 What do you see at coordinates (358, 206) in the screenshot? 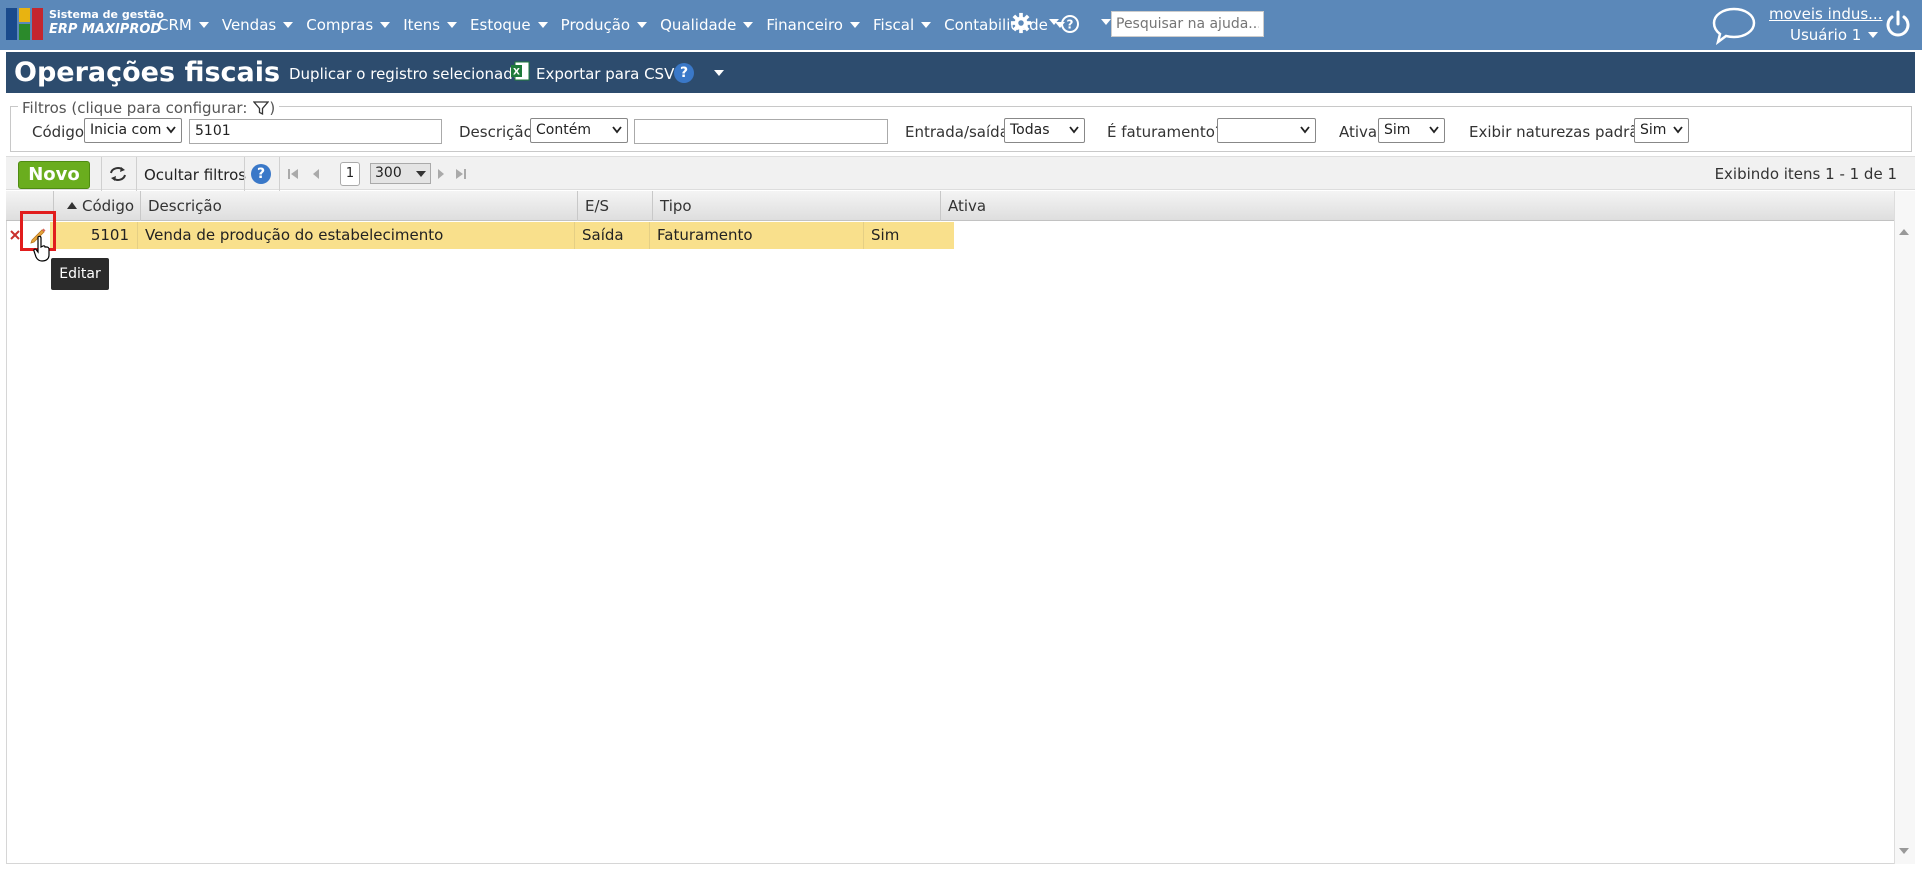
I see `column-header-descricao: Descrição` at bounding box center [358, 206].